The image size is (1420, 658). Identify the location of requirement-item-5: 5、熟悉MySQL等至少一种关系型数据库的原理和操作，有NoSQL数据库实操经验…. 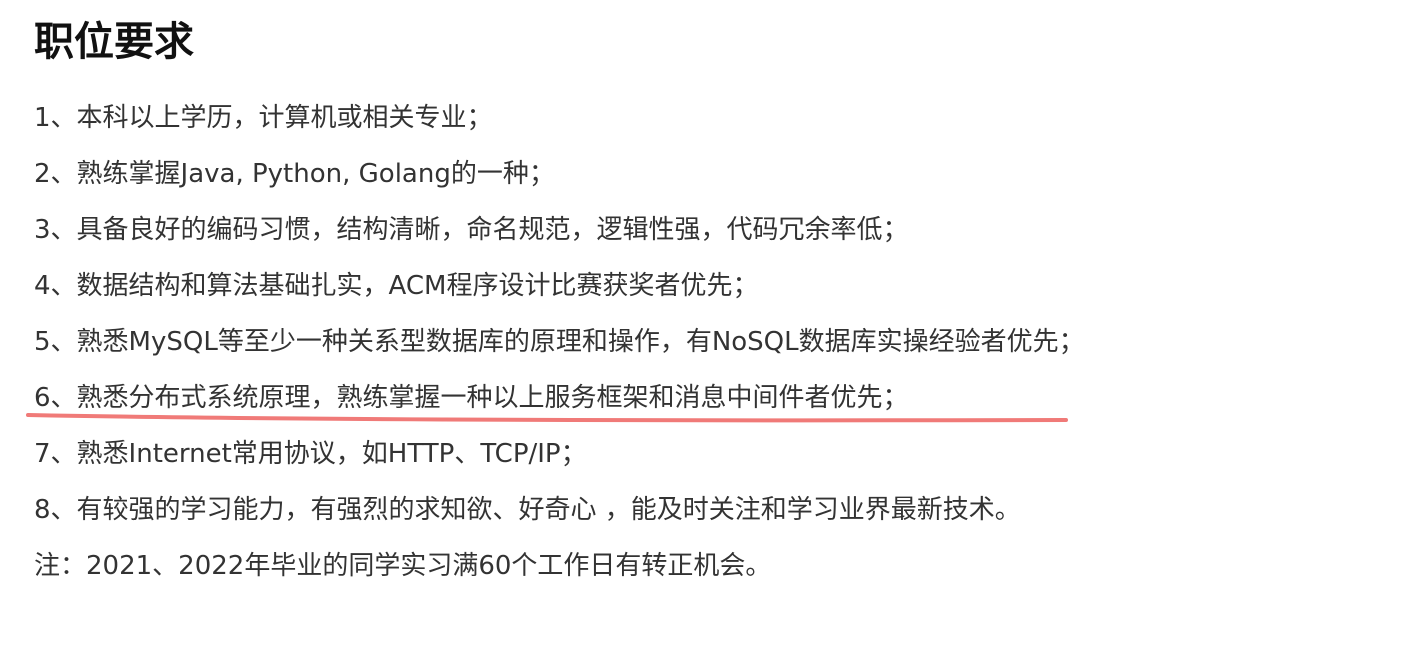
(559, 342).